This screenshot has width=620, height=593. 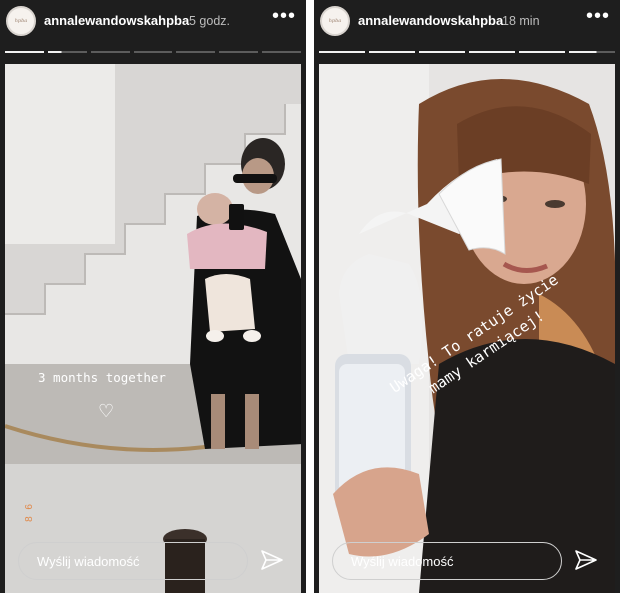 I want to click on post-time: 5 godz., so click(x=210, y=21).